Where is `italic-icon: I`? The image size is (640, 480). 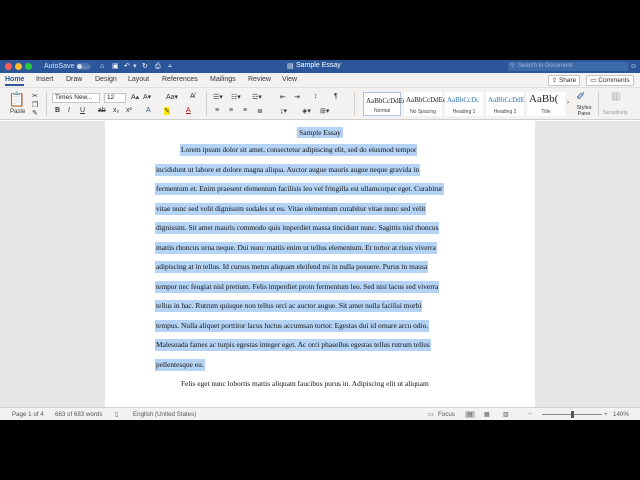 italic-icon: I is located at coordinates (69, 110).